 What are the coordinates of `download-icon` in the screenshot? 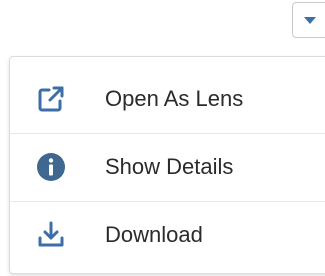 It's located at (51, 234).